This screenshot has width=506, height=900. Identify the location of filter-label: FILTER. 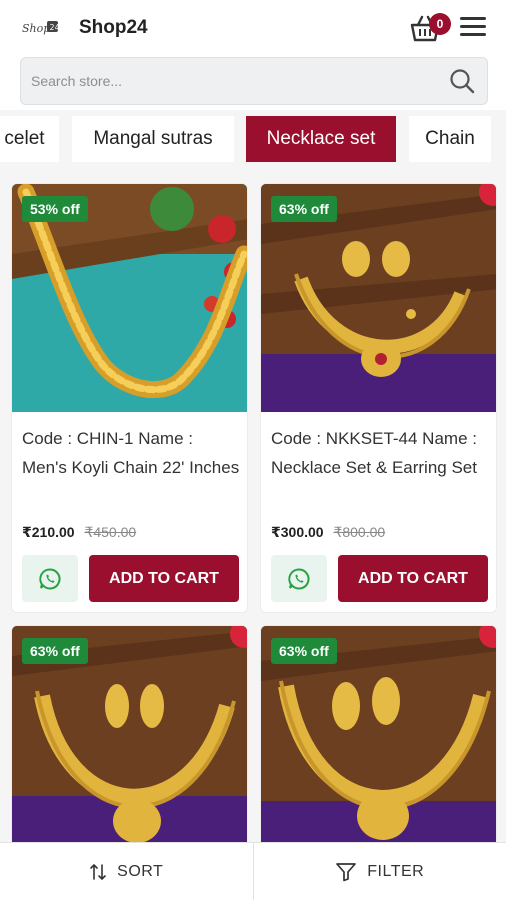
(396, 871).